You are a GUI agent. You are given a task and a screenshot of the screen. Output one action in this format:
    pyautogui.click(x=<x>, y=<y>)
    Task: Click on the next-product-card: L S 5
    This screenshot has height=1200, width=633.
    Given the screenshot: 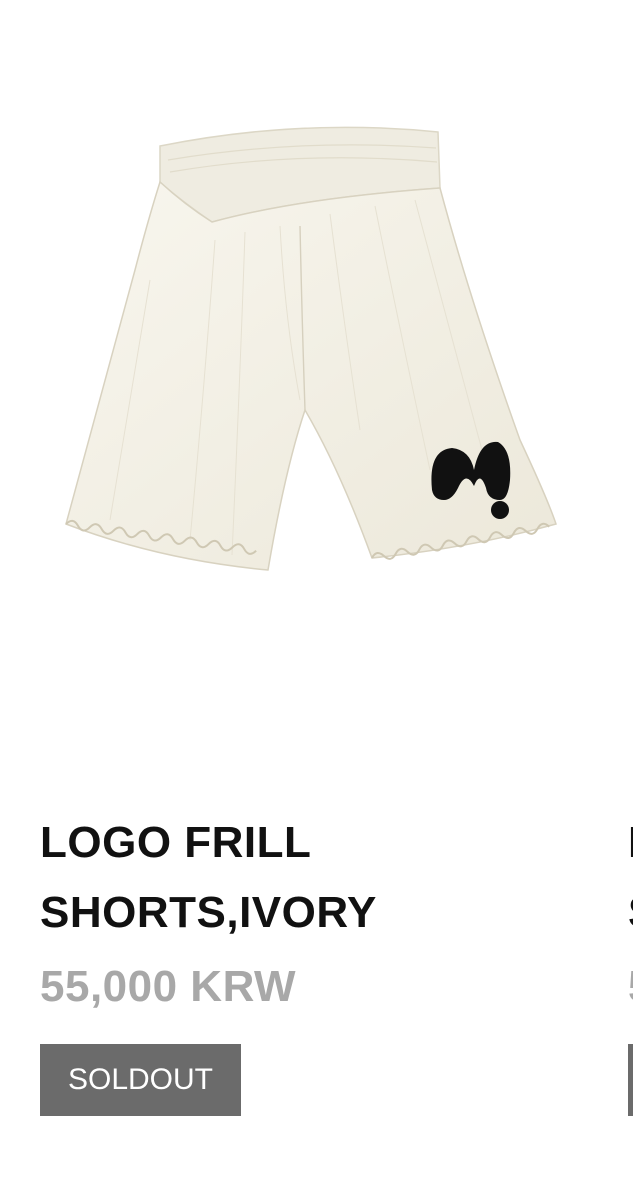 What is the action you would take?
    pyautogui.click(x=630, y=600)
    